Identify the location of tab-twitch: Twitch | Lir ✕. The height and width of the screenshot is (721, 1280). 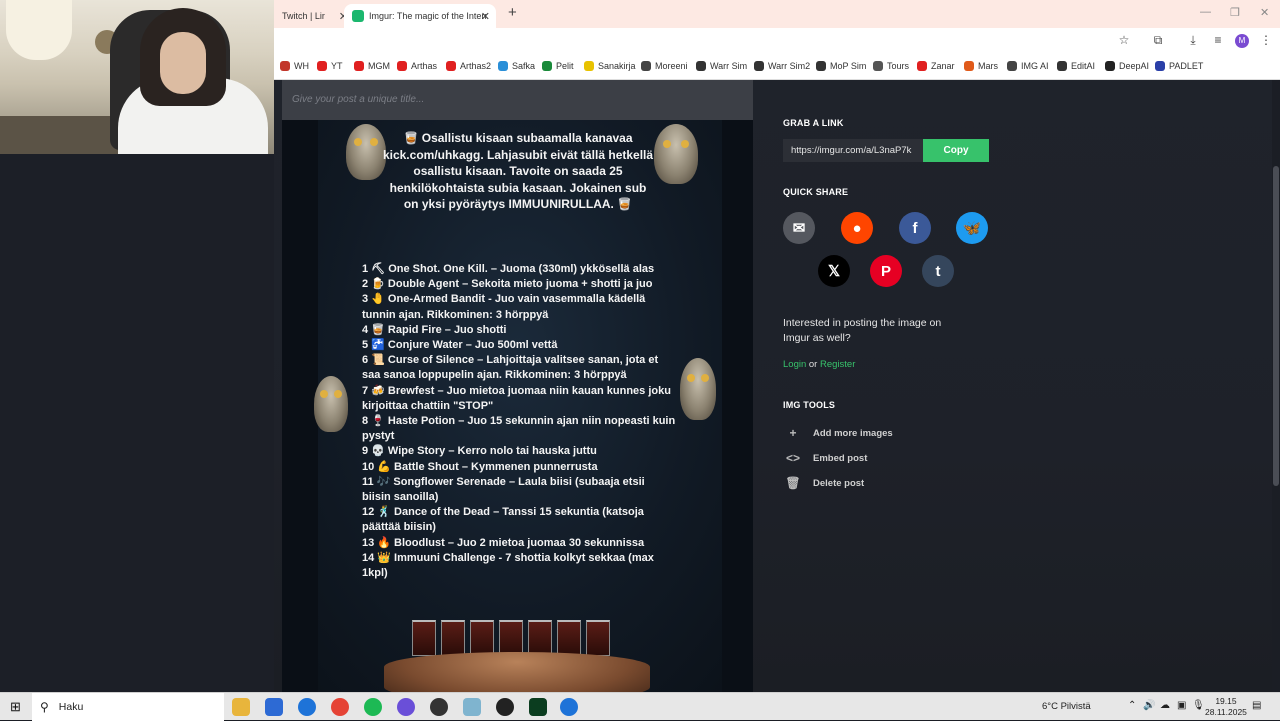
(311, 16).